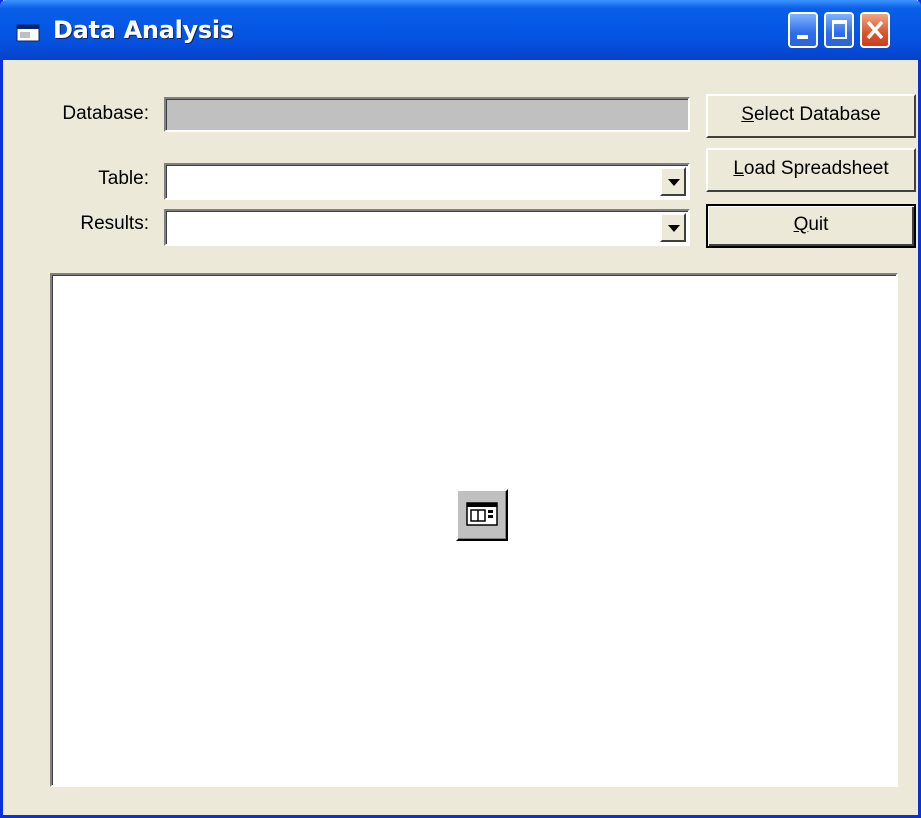 This screenshot has height=818, width=921. Describe the element at coordinates (123, 178) in the screenshot. I see `table-label: Table:` at that location.